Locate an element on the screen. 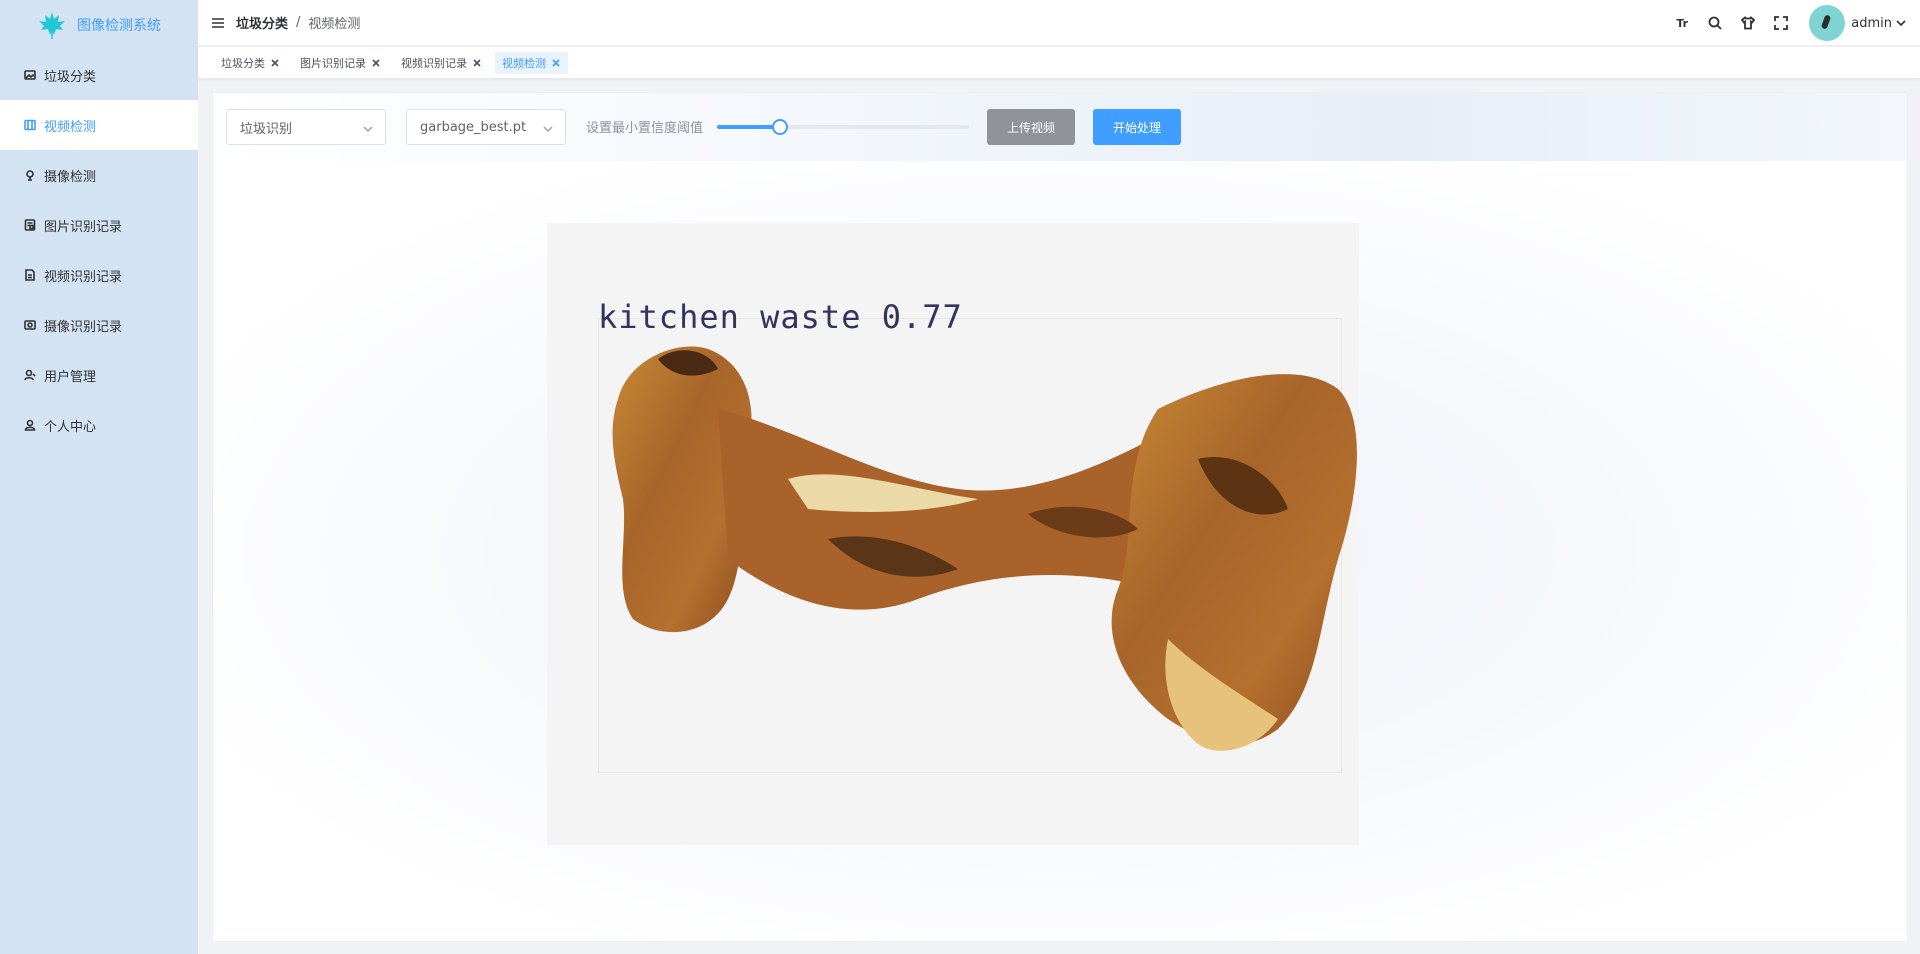 The height and width of the screenshot is (954, 1920). sidebar-item-profile: 个人中心 is located at coordinates (99, 425).